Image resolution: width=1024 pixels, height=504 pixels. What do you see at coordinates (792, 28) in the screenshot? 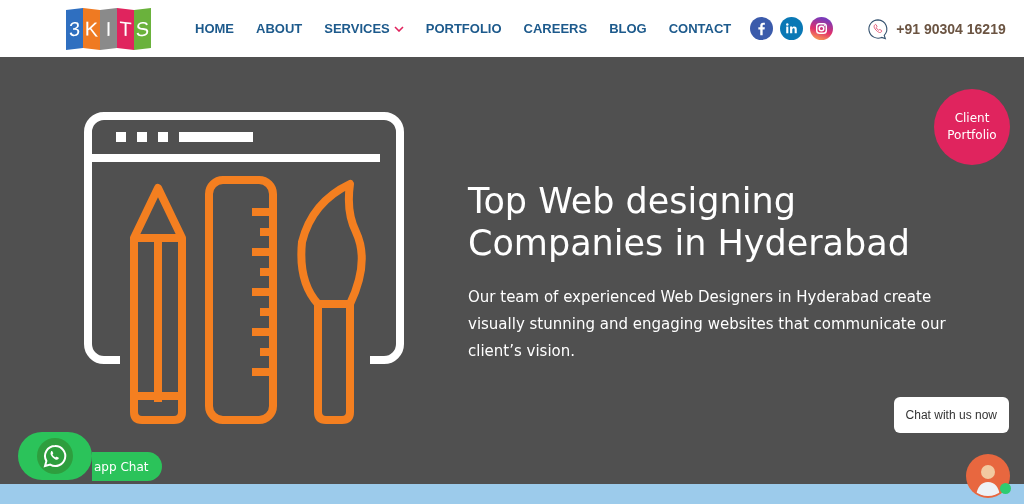
I see `linkedin-icon` at bounding box center [792, 28].